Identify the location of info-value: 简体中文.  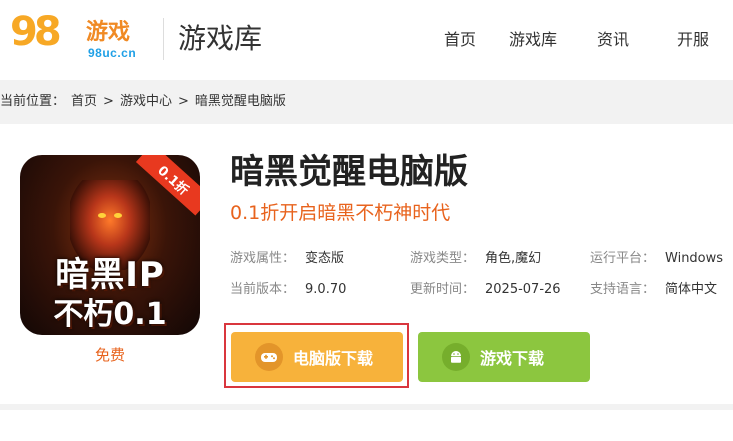
(691, 289).